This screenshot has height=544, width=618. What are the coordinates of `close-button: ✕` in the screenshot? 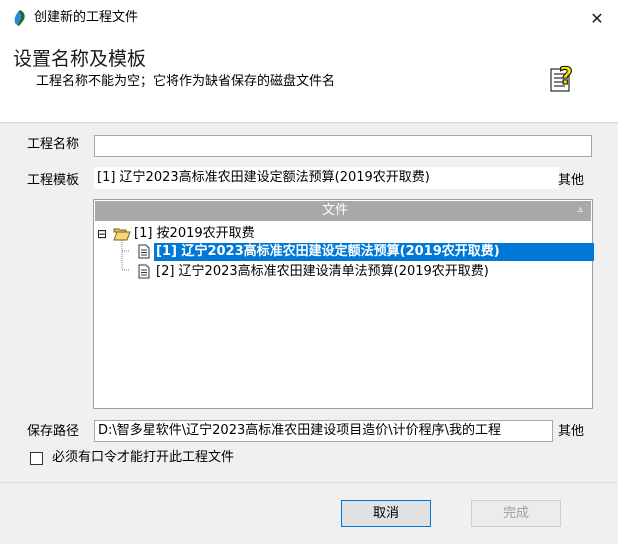 It's located at (597, 18).